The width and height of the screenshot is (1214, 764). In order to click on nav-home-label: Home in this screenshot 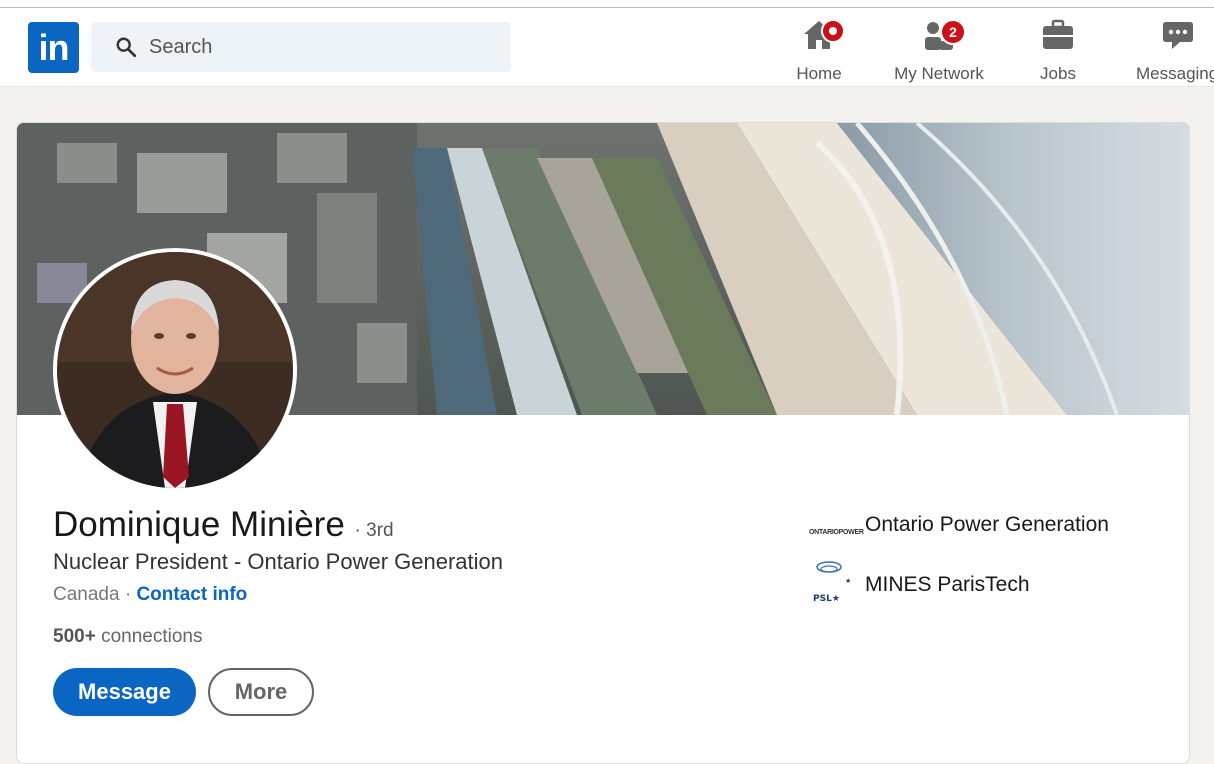, I will do `click(819, 73)`.